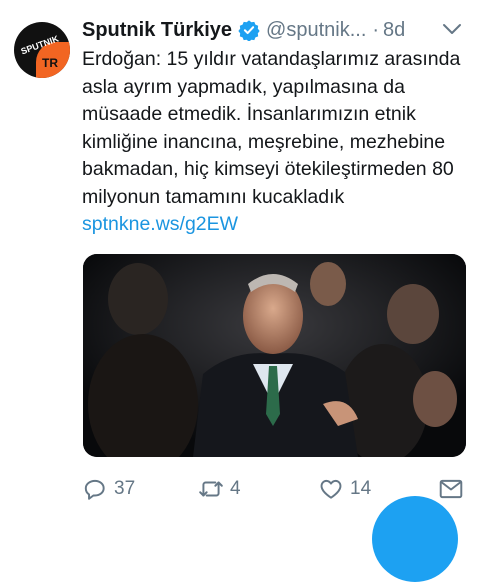 The height and width of the screenshot is (582, 480). Describe the element at coordinates (344, 489) in the screenshot. I see `like-action: 14` at that location.